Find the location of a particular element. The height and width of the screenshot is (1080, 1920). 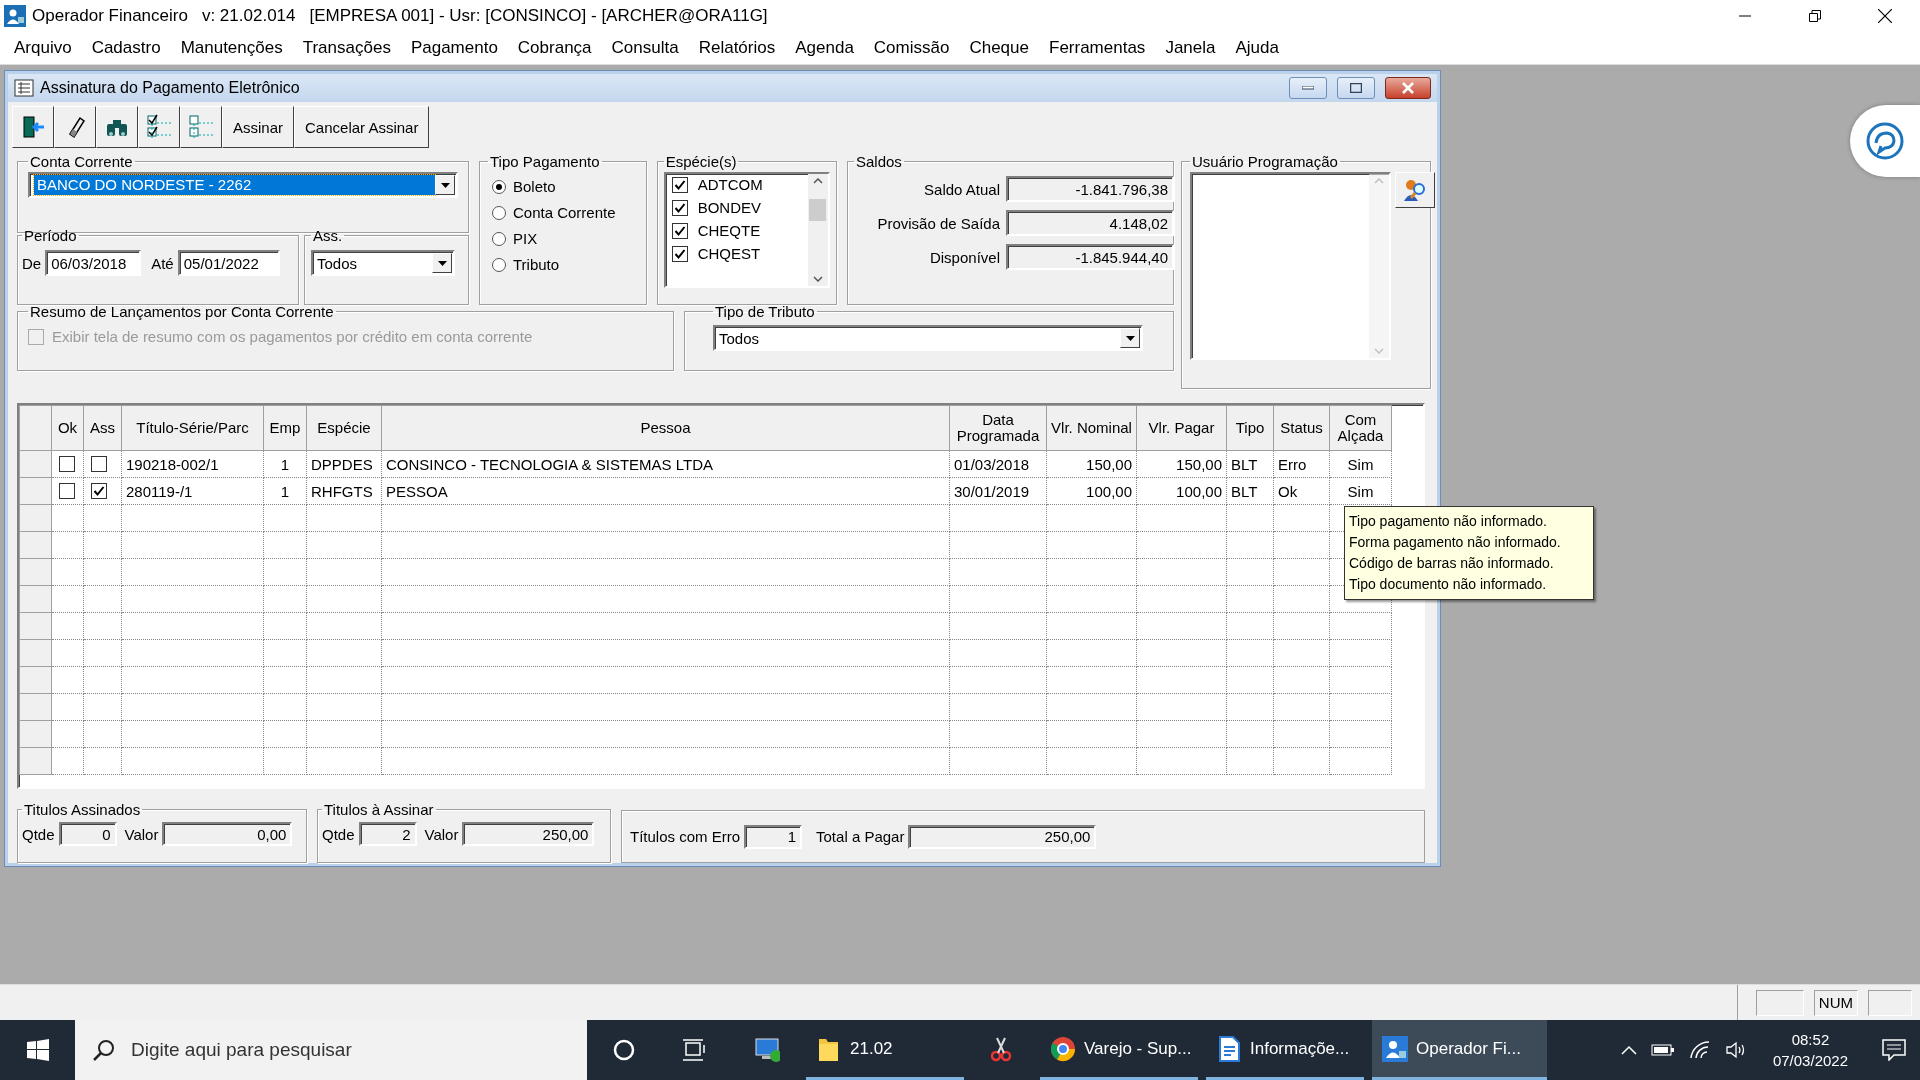

column-header: Ass is located at coordinates (102, 428).